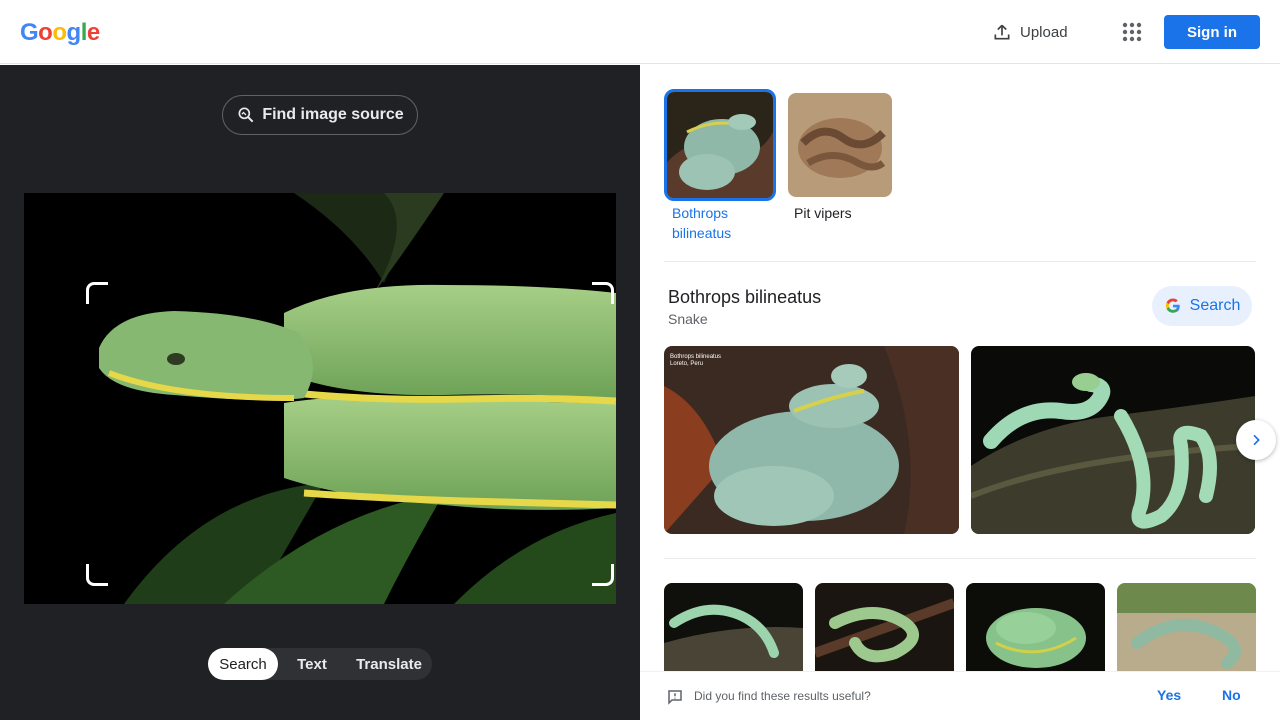 Image resolution: width=1280 pixels, height=720 pixels. Describe the element at coordinates (97, 575) in the screenshot. I see `crop-handle-bottom-left` at that location.